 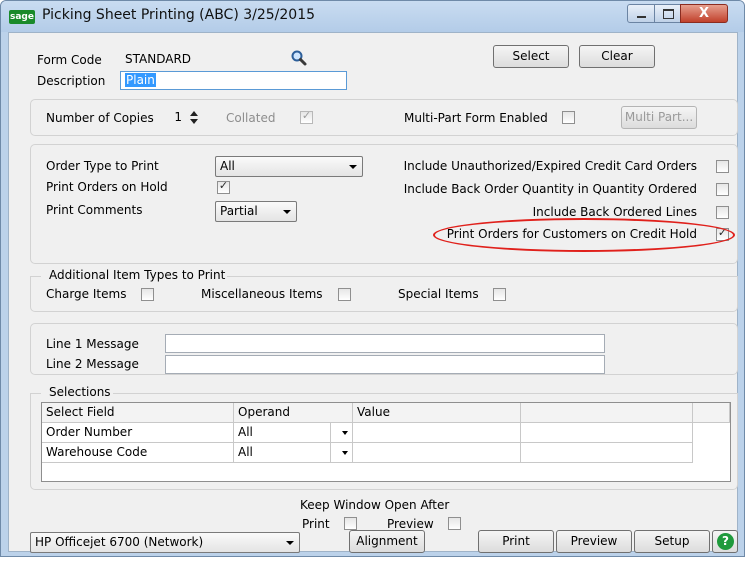 I want to click on row-order-number-extra, so click(x=607, y=433).